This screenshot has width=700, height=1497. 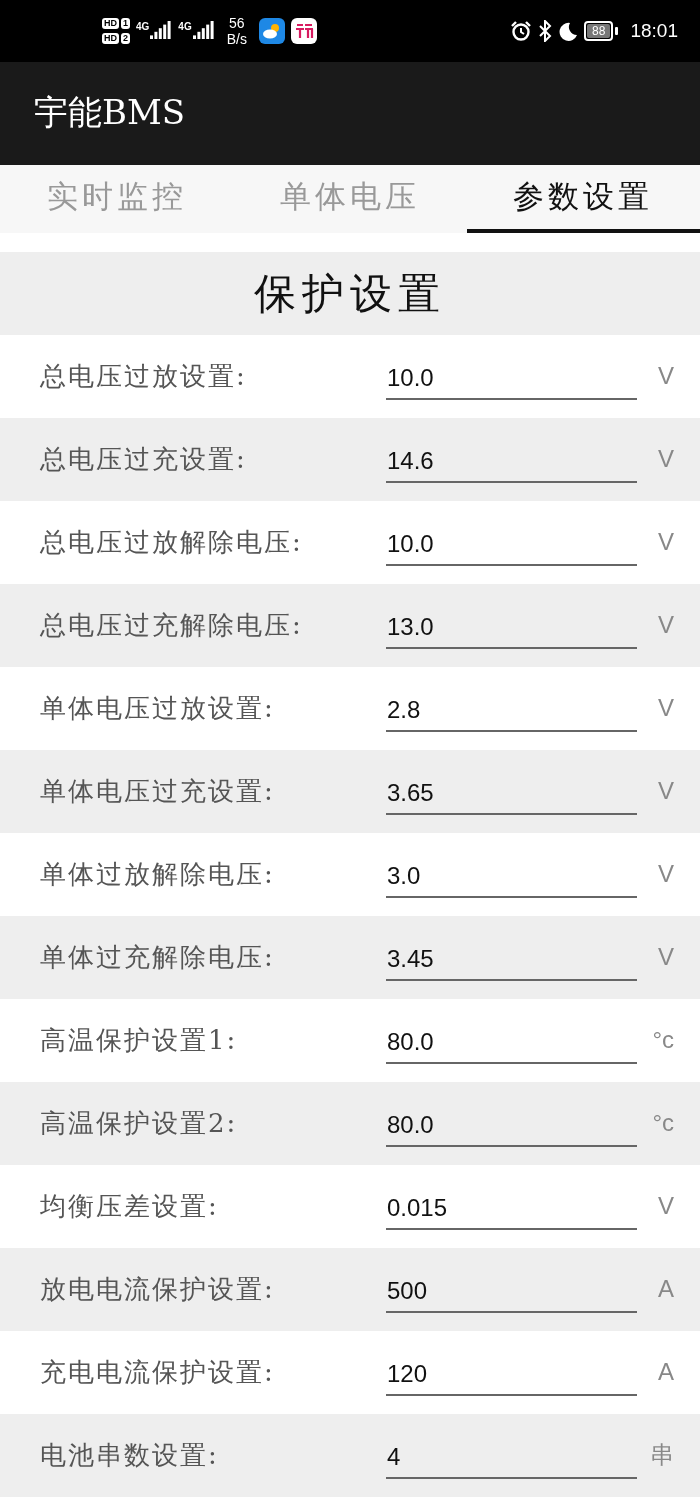 I want to click on setting-label: 均衡压差设置:, so click(x=130, y=1206).